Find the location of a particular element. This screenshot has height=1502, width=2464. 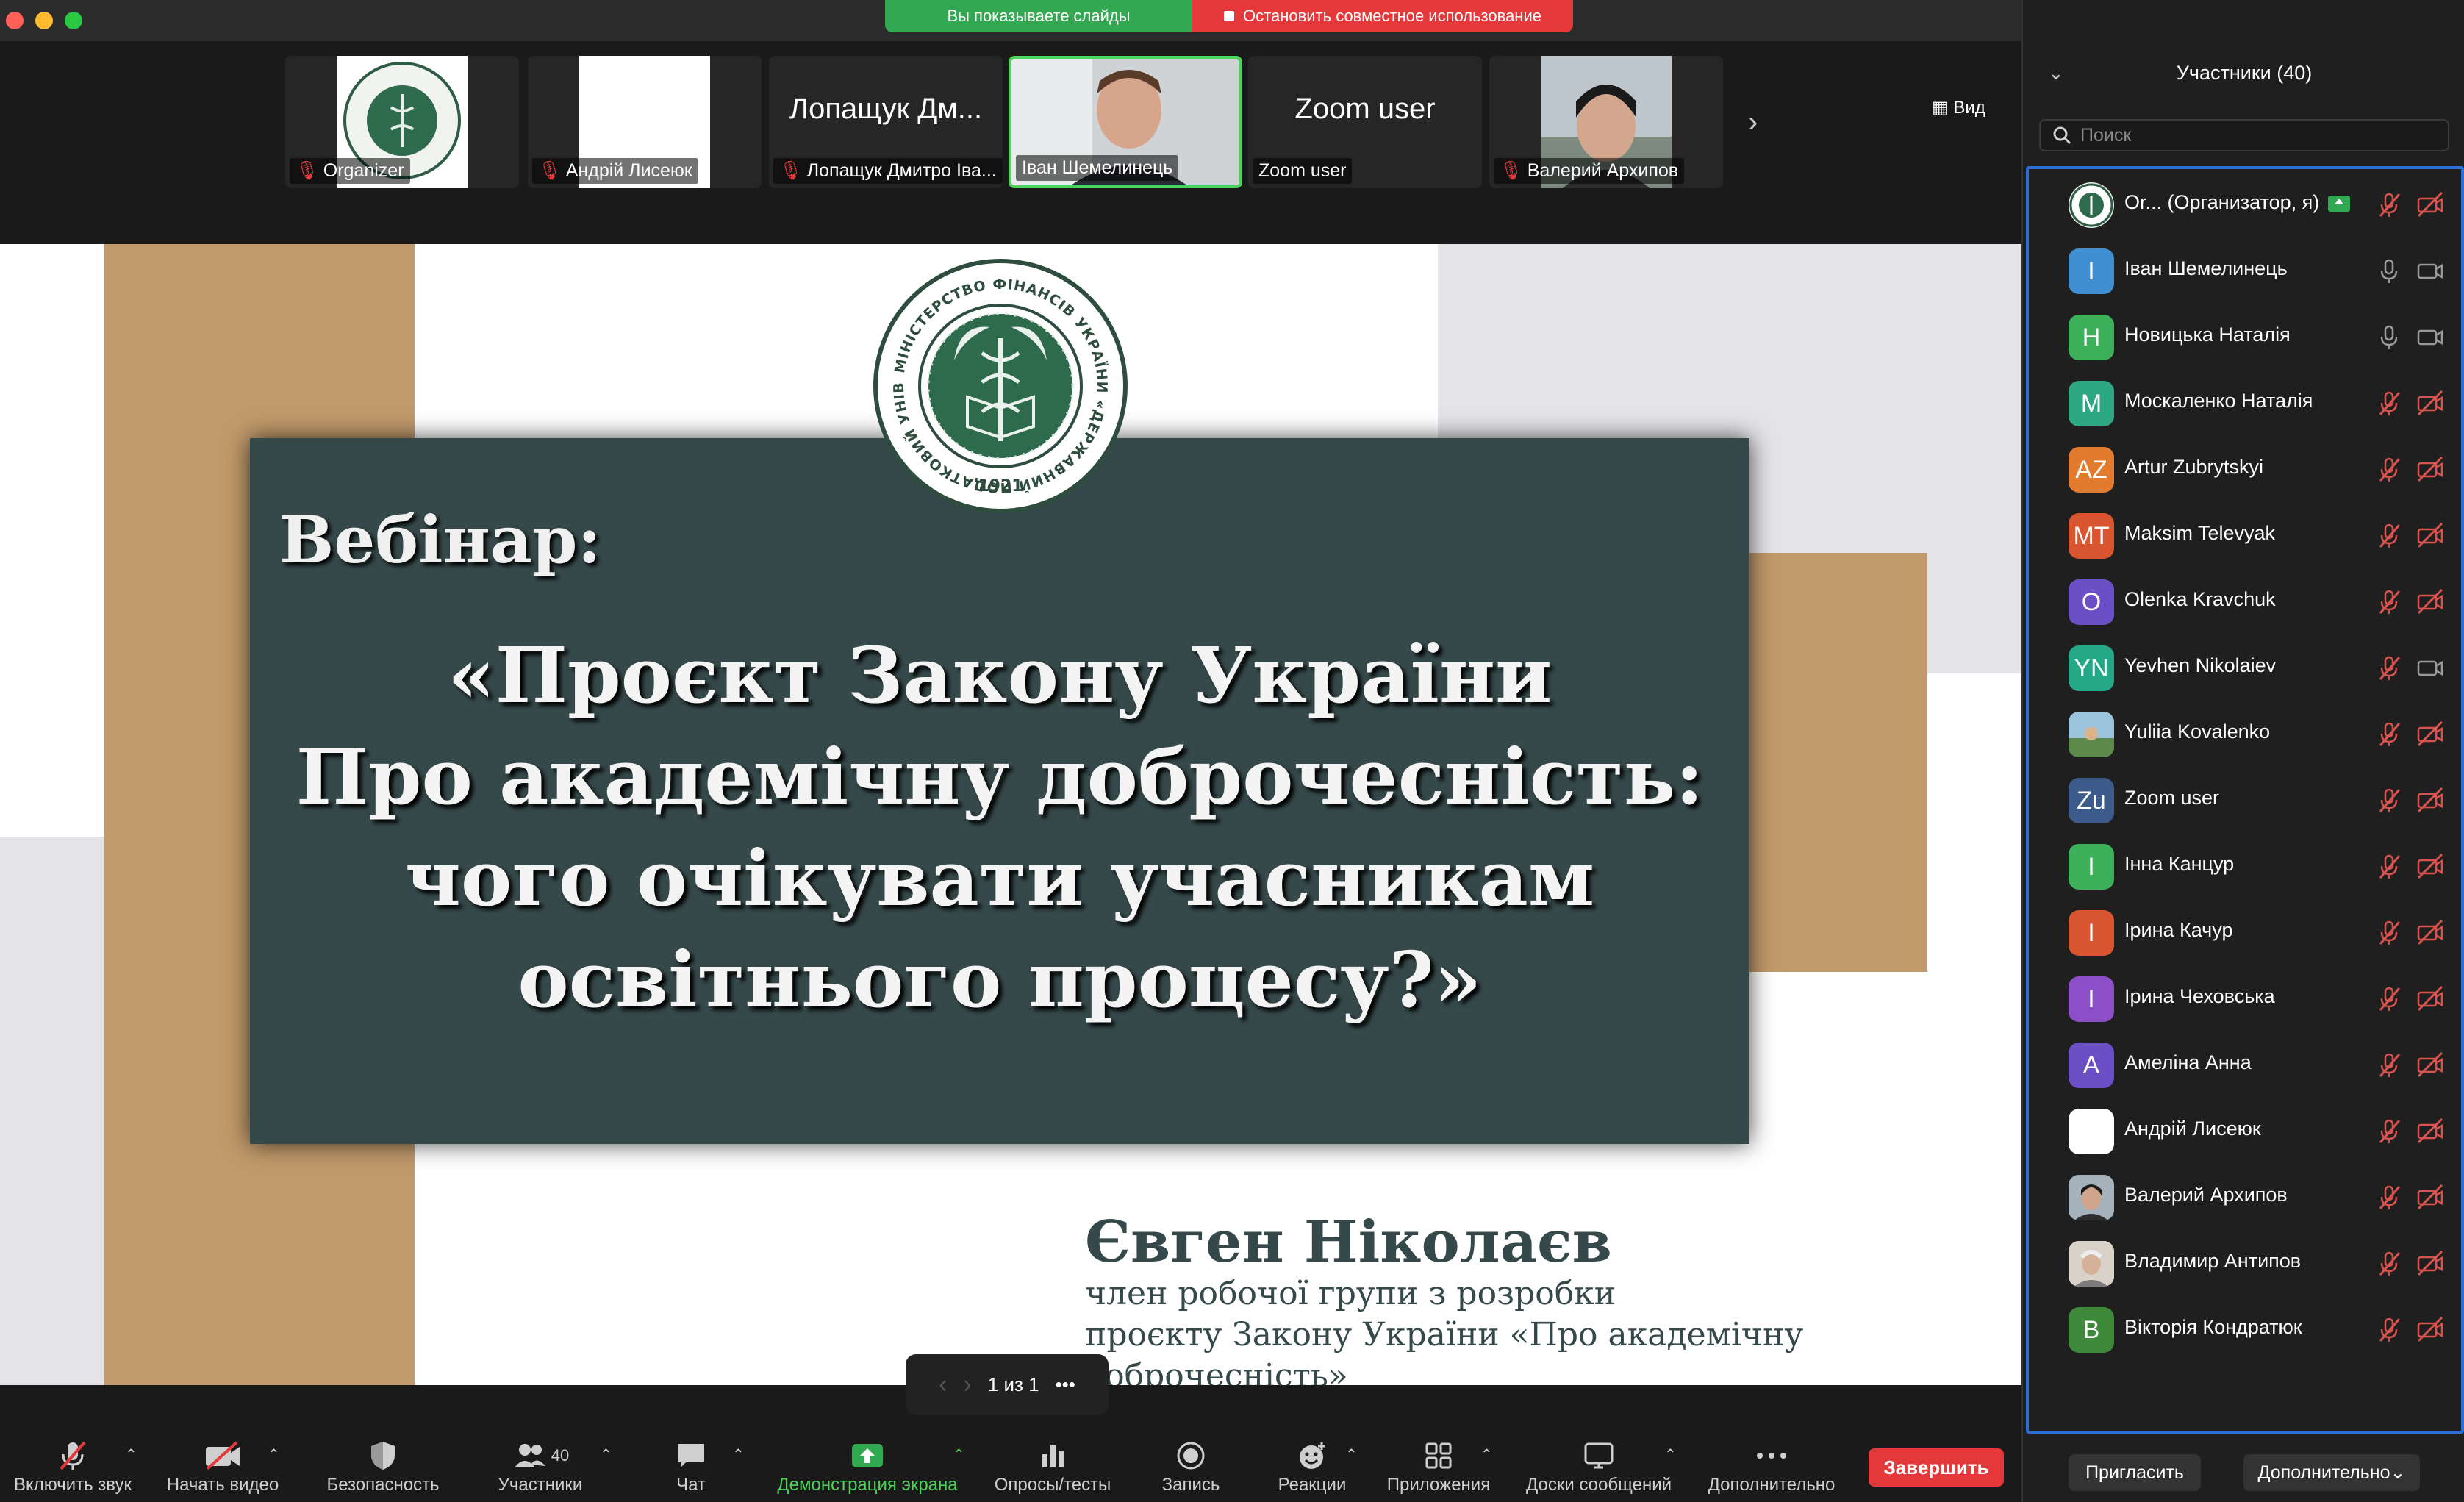

participant-row: Андрій Лисеюк is located at coordinates (2245, 1130).